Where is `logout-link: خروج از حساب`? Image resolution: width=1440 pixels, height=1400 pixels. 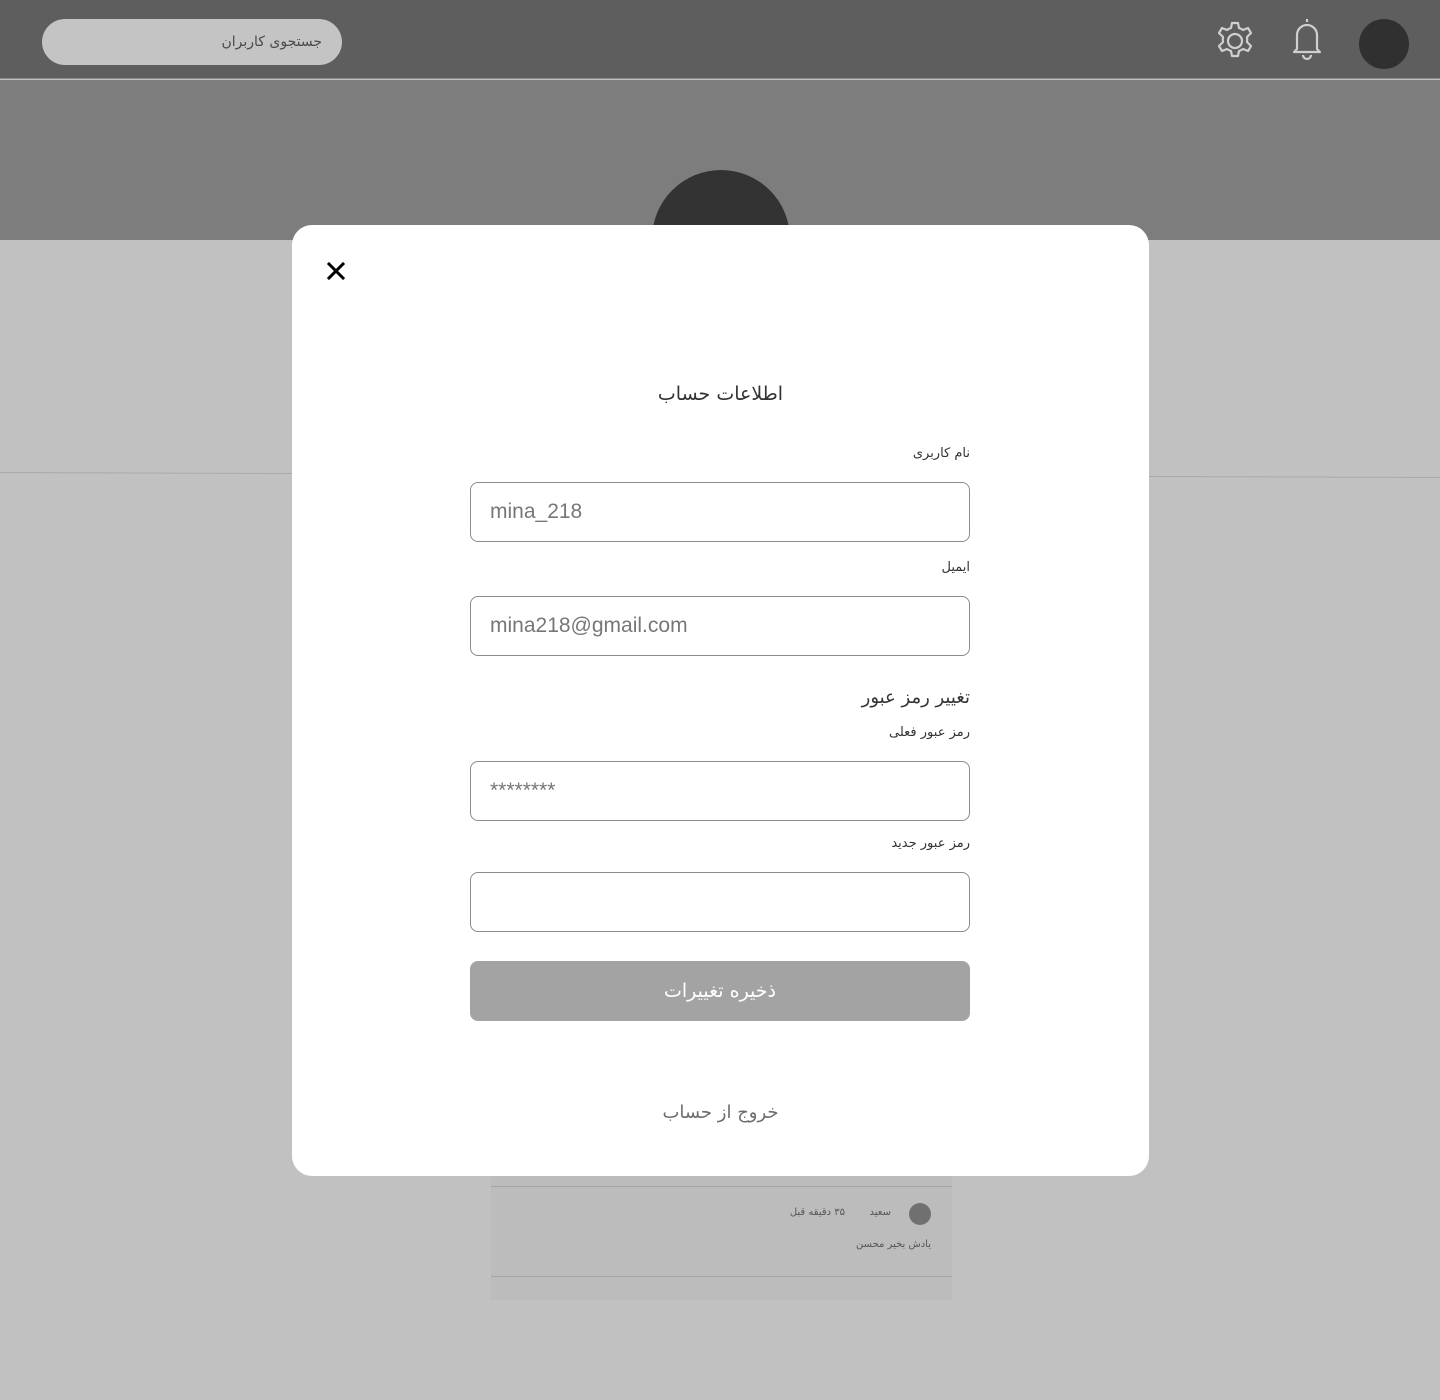
logout-link: خروج از حساب is located at coordinates (720, 1112).